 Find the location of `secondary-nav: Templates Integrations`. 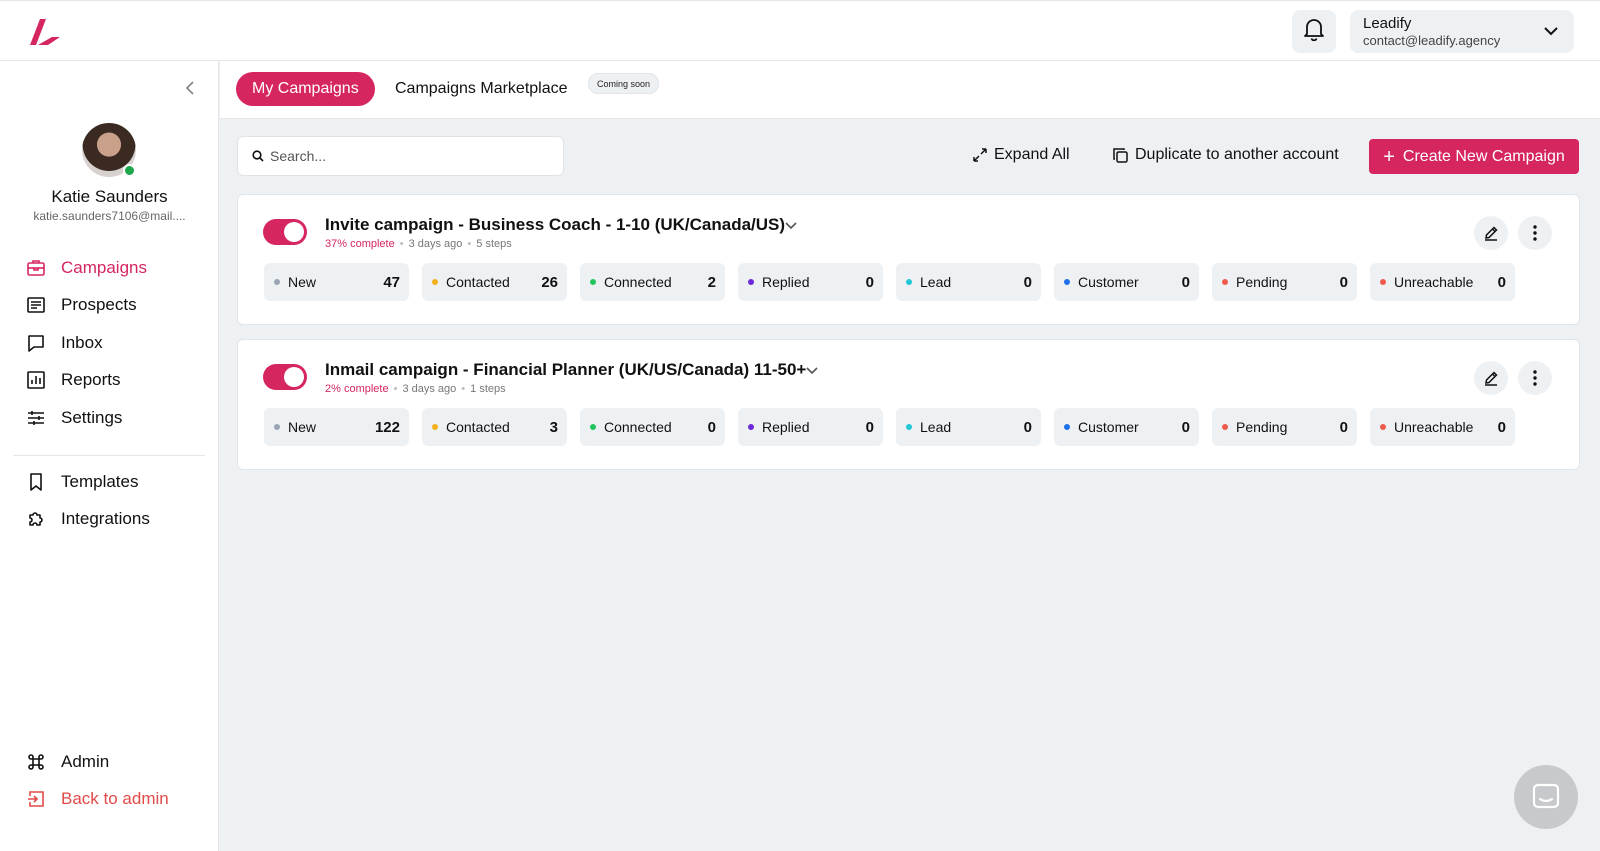

secondary-nav: Templates Integrations is located at coordinates (88, 500).